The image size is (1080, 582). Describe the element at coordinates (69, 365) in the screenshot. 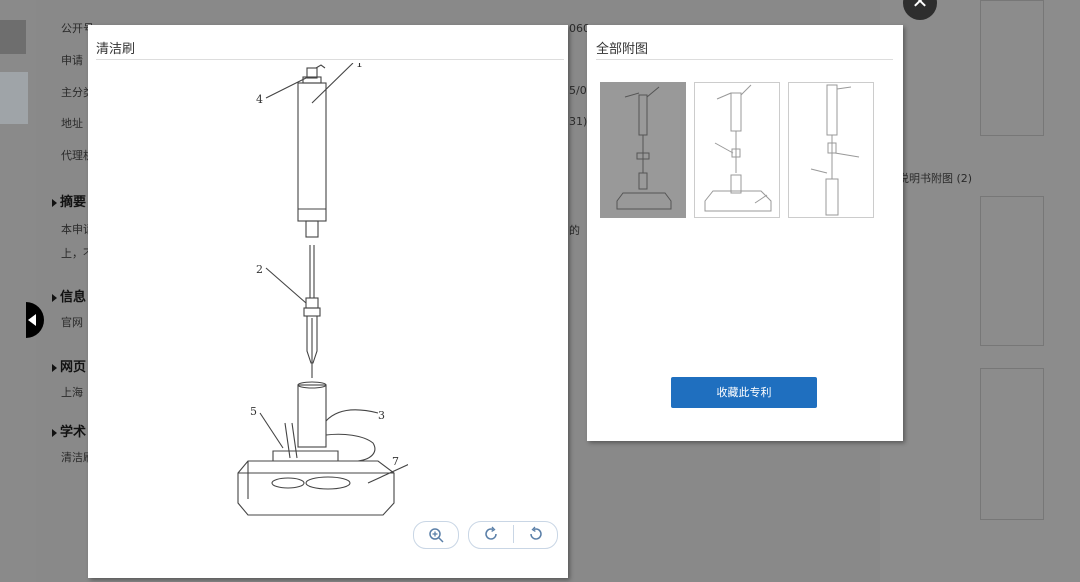

I see `section-web: 网页` at that location.